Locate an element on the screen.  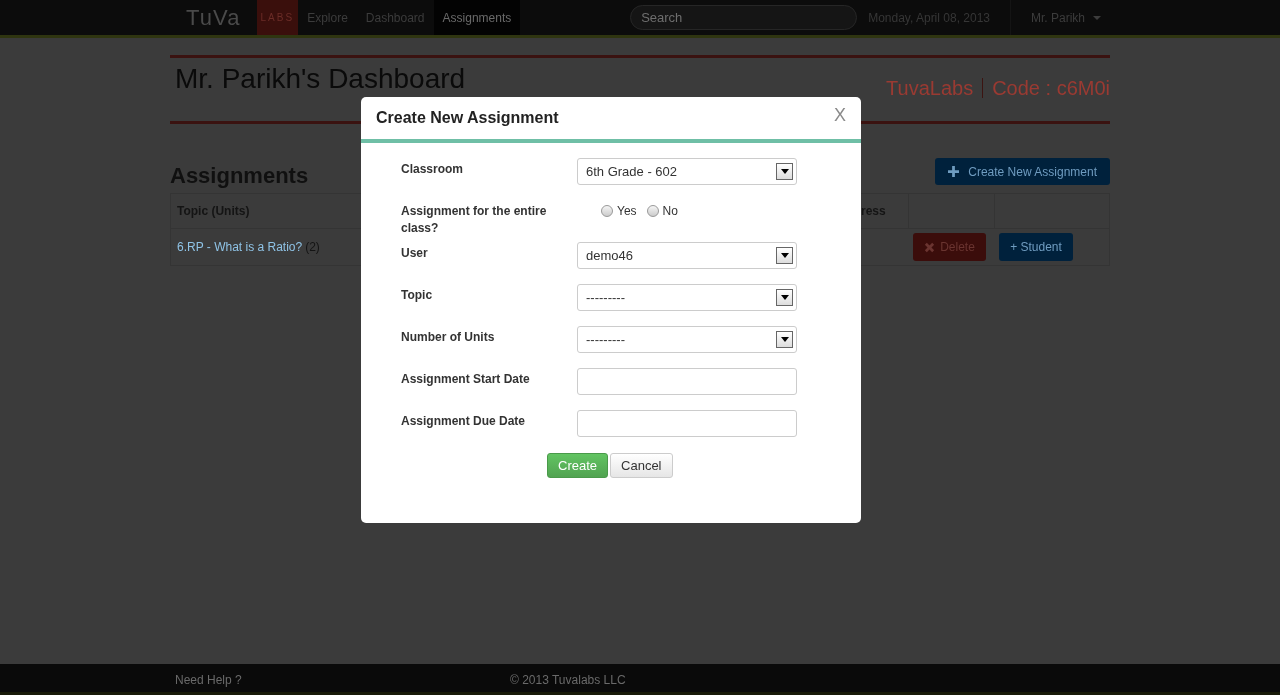
add-student-button: + Student is located at coordinates (1036, 247).